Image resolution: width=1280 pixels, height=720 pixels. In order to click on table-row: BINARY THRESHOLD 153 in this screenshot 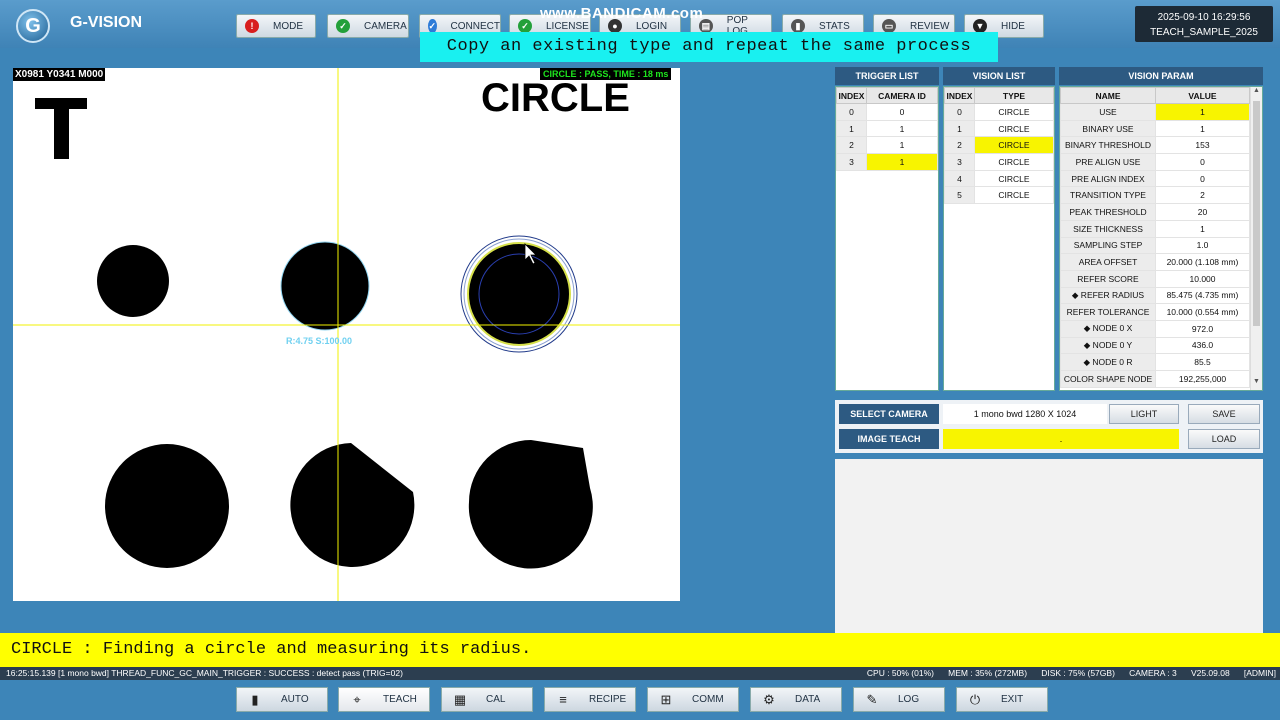, I will do `click(1155, 145)`.